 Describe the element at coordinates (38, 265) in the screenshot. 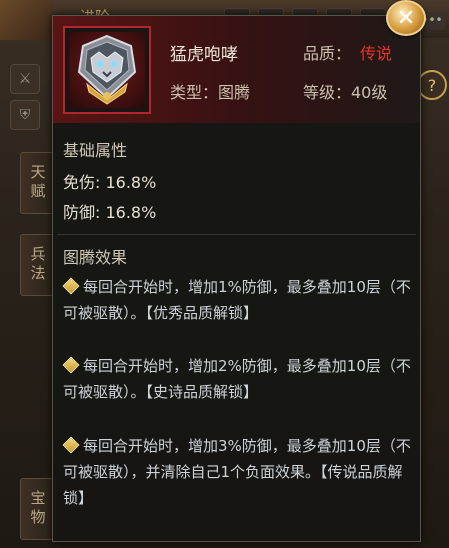

I see `side-tab-tactics: 兵法` at that location.